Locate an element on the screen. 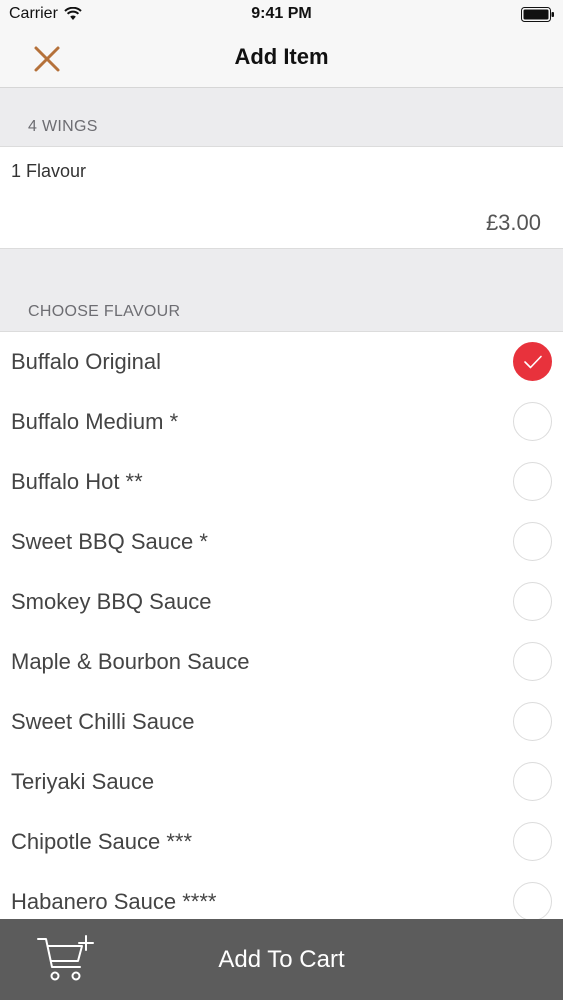 The height and width of the screenshot is (1000, 563). flavour-option-label: Sweet BBQ Sauce * is located at coordinates (109, 541).